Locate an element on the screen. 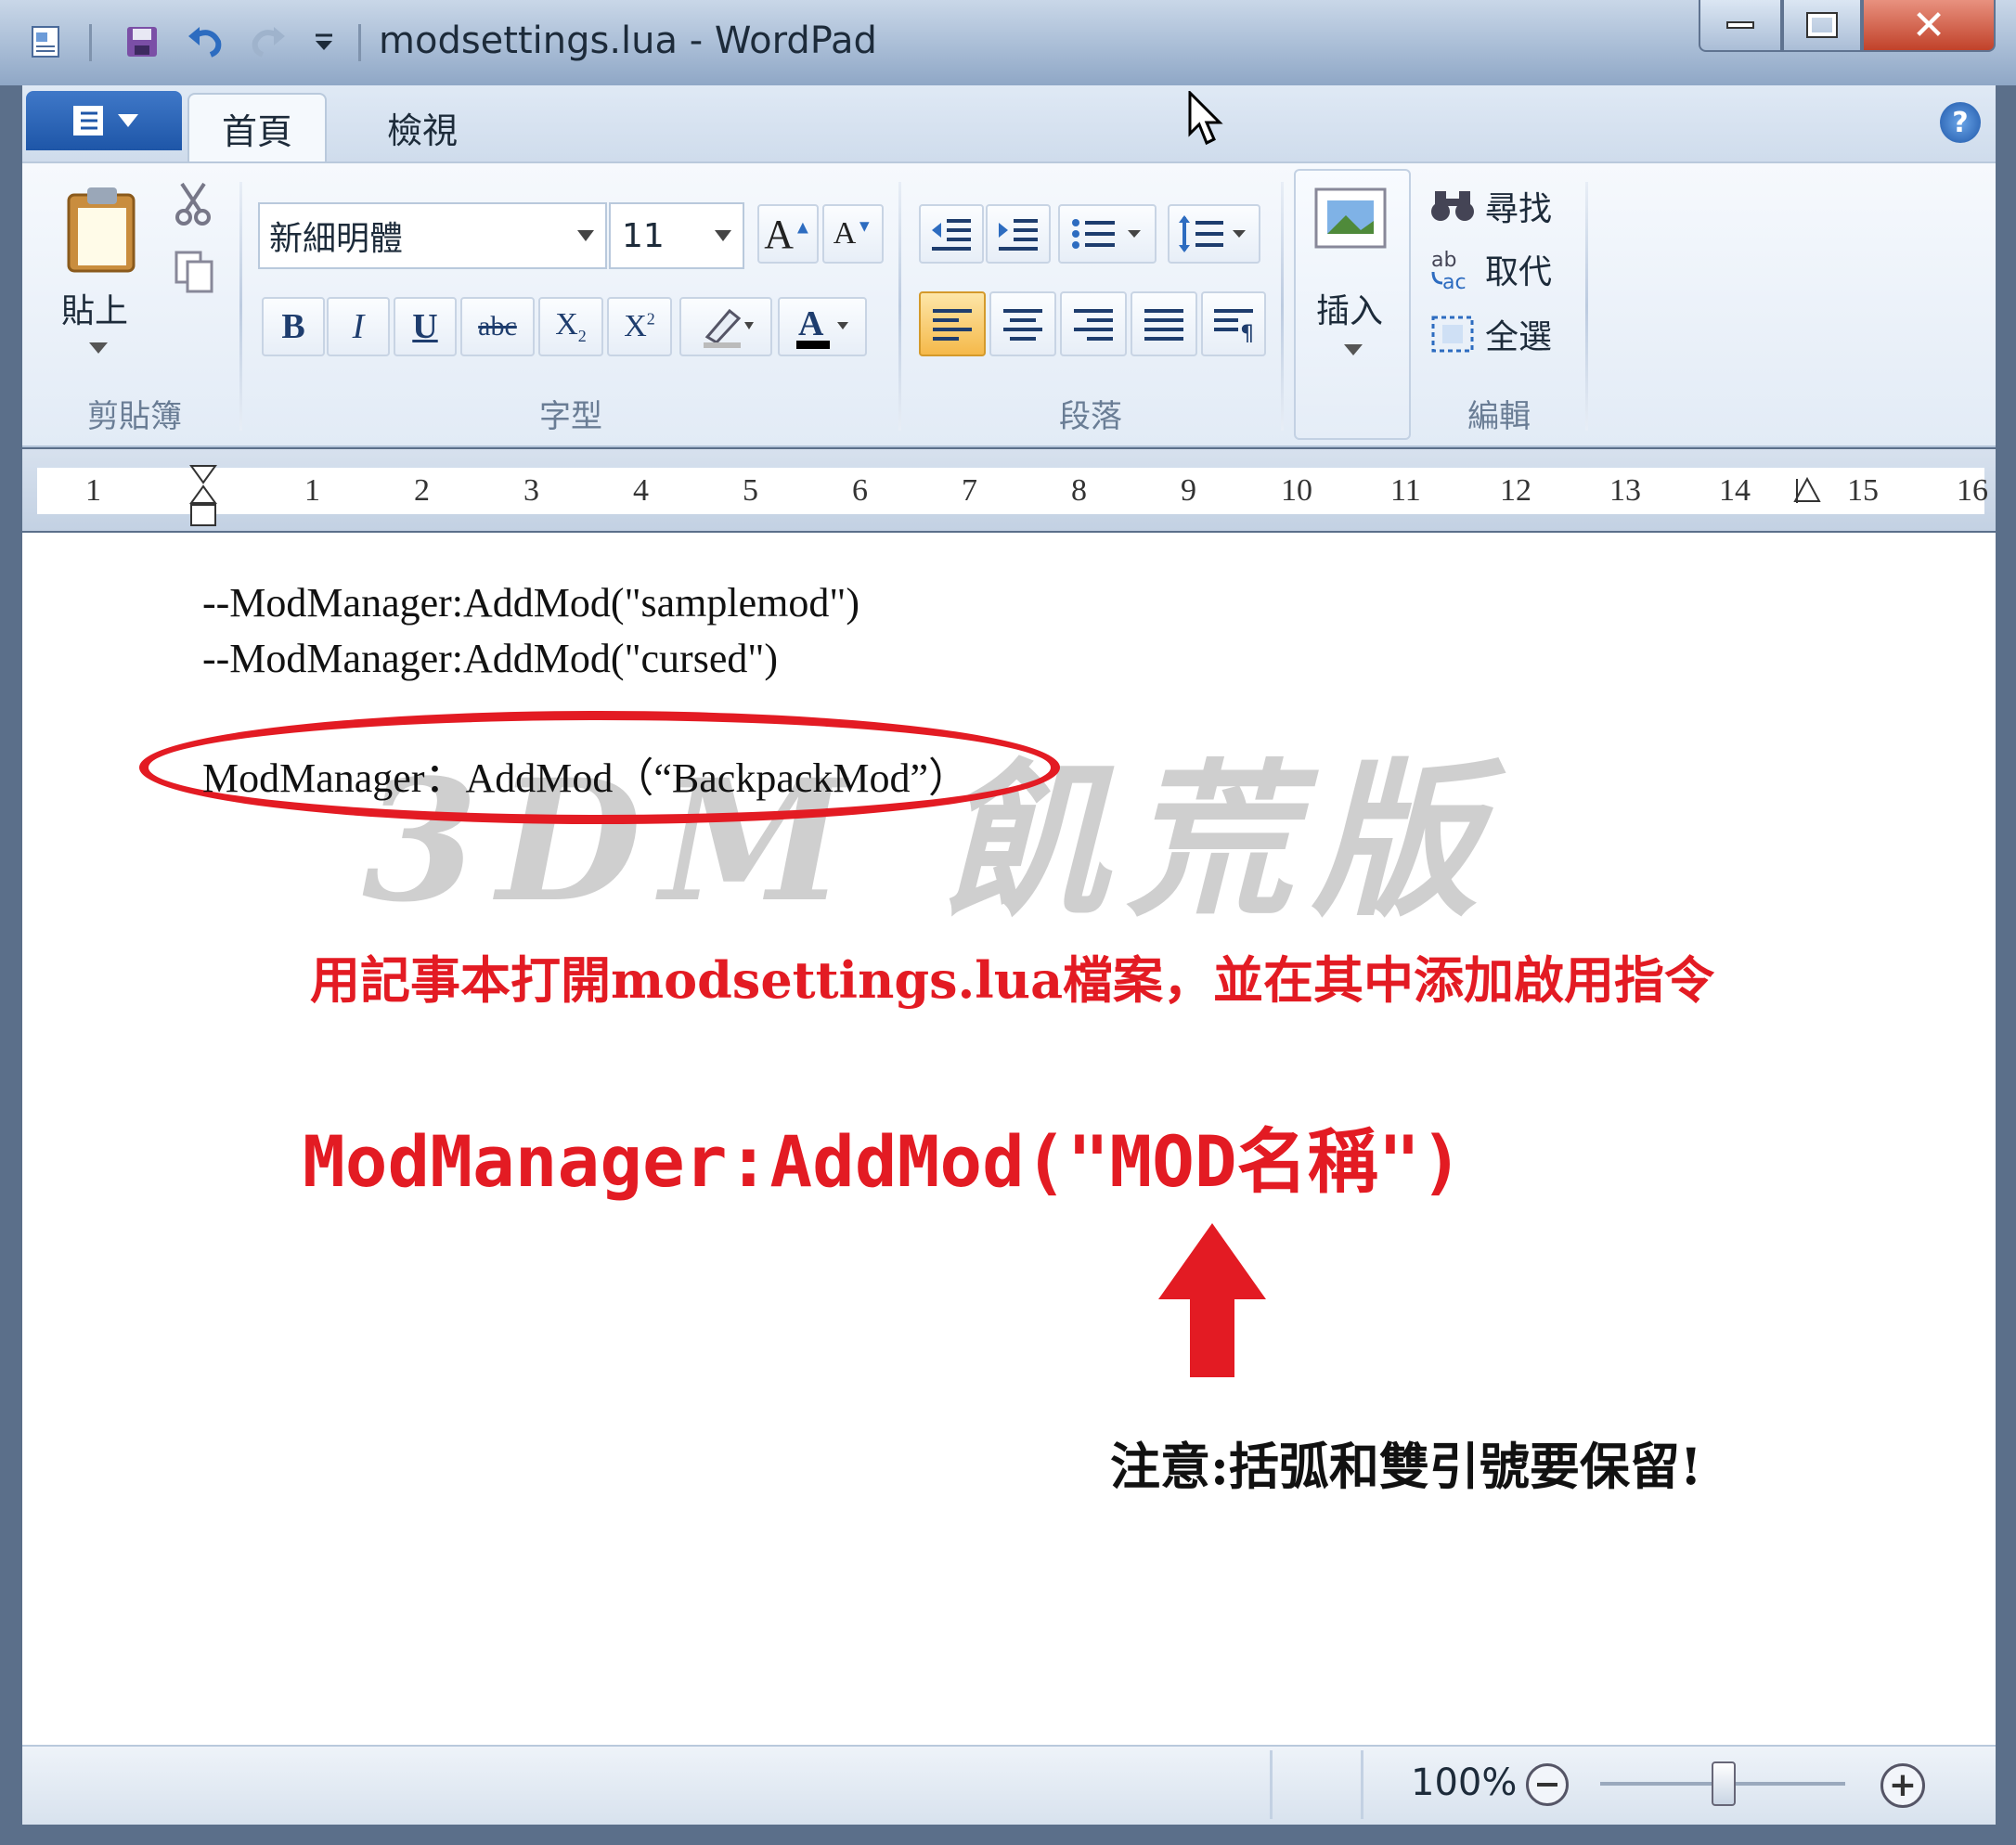 This screenshot has height=1845, width=2016. svg-text: ab is located at coordinates (1443, 261).